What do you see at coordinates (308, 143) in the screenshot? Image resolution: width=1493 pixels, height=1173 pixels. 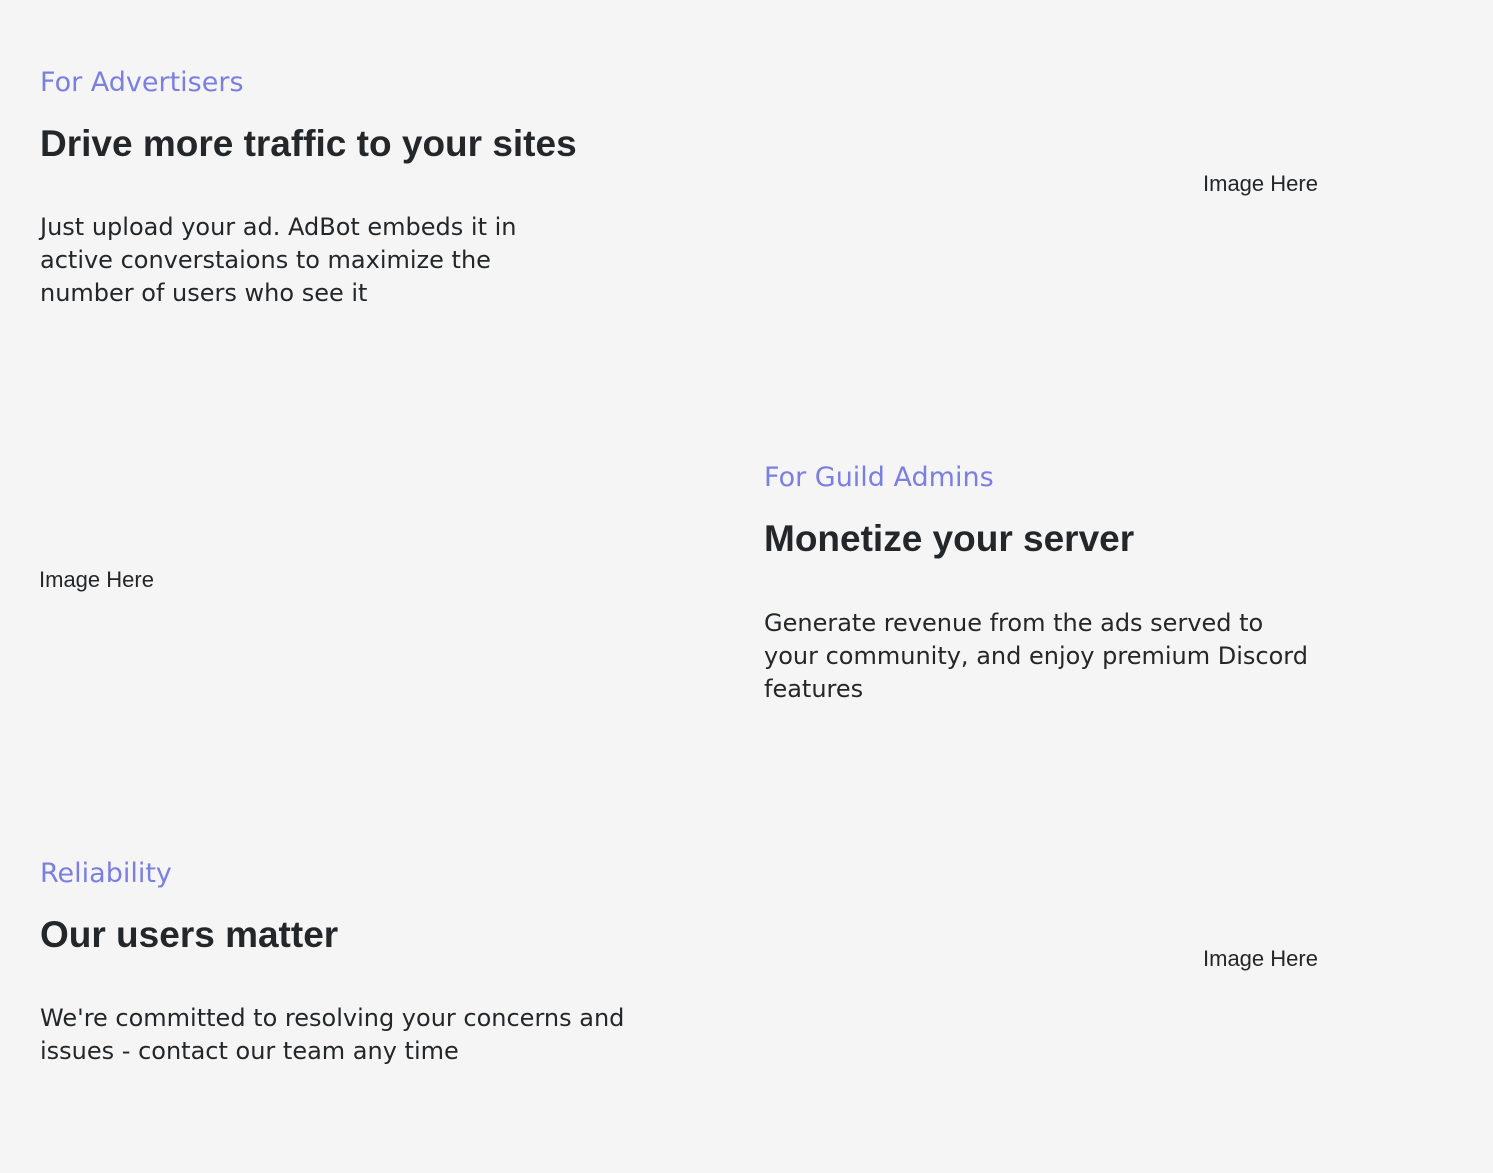 I see `section-title: Drive more traffic to your sites` at bounding box center [308, 143].